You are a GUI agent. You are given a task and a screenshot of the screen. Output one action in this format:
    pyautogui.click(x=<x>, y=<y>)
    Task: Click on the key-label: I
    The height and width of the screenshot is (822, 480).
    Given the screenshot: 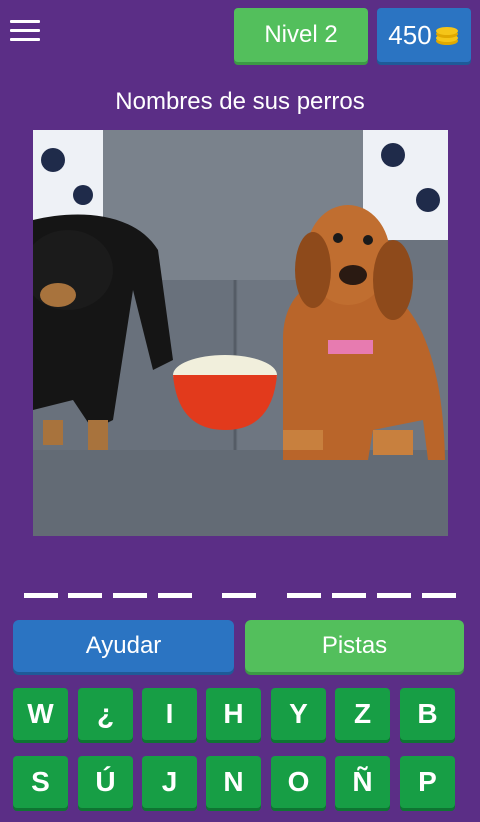 What is the action you would take?
    pyautogui.click(x=169, y=713)
    